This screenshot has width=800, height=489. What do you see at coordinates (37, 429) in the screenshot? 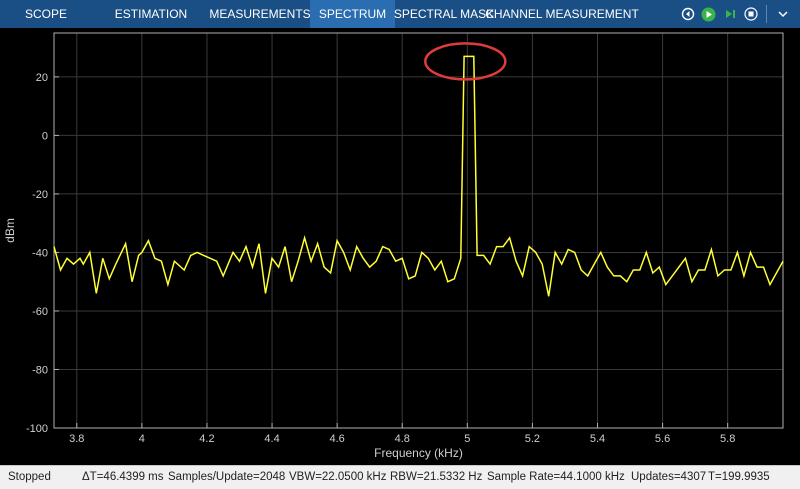
I see `y-tick-label: -100` at bounding box center [37, 429].